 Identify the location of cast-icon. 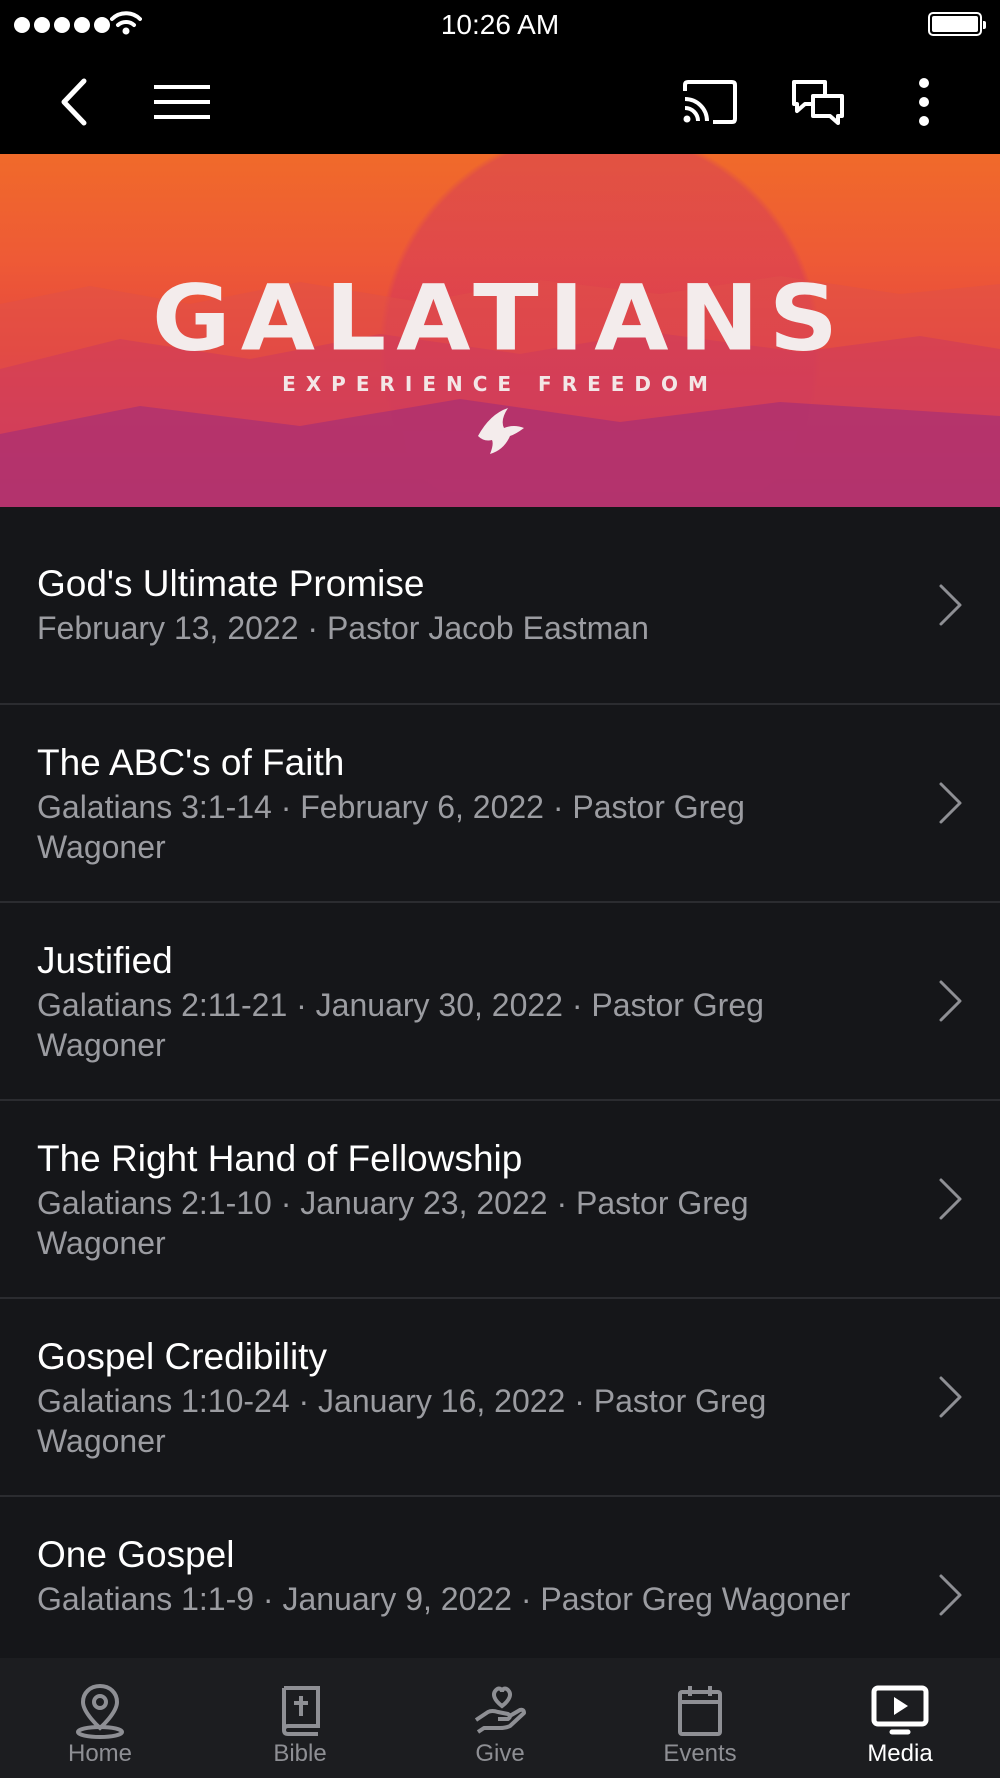
(710, 102).